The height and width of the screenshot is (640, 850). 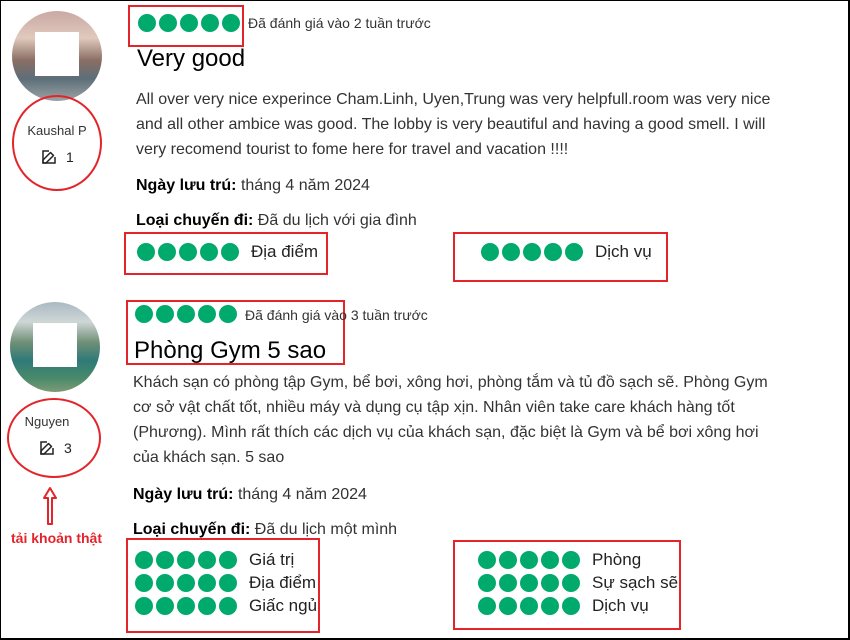 I want to click on username: Nguyen, so click(x=47, y=421).